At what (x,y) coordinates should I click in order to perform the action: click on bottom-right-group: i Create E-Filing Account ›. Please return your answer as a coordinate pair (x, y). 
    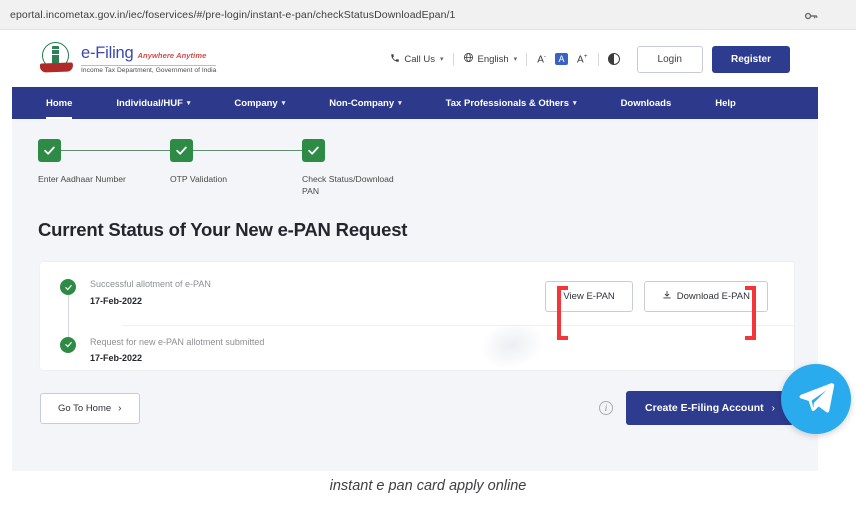
    Looking at the image, I should click on (696, 408).